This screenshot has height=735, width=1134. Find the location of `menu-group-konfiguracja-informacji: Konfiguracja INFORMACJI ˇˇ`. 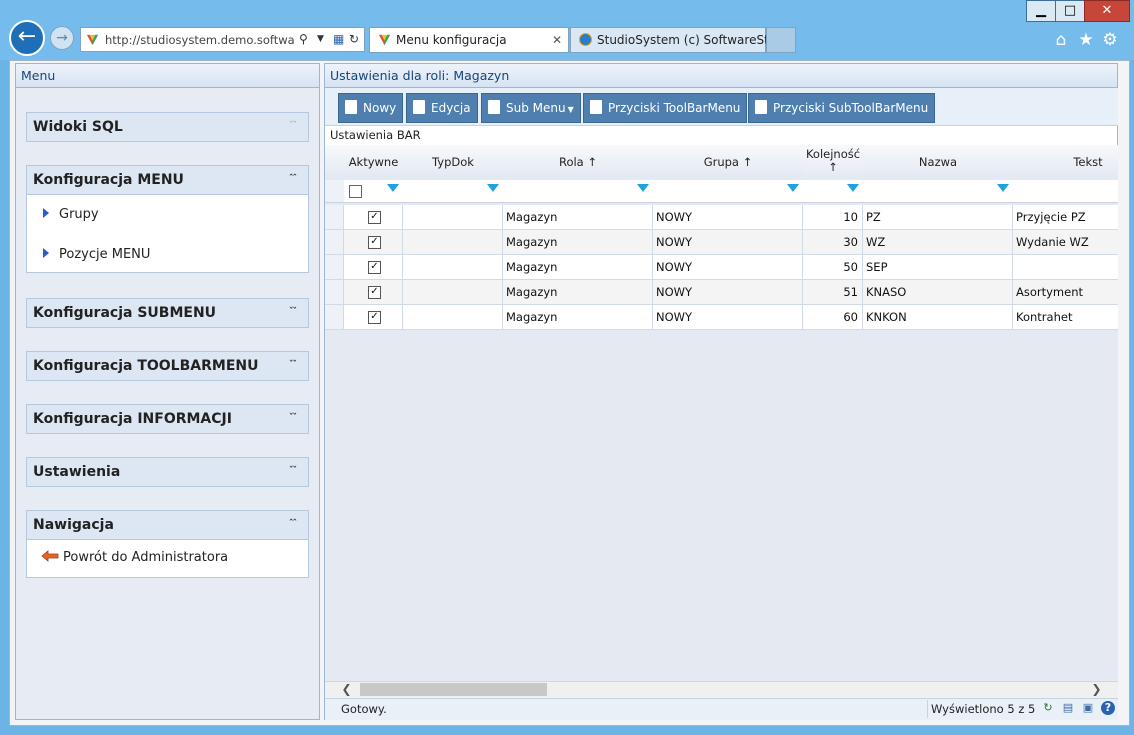

menu-group-konfiguracja-informacji: Konfiguracja INFORMACJI ˇˇ is located at coordinates (167, 419).